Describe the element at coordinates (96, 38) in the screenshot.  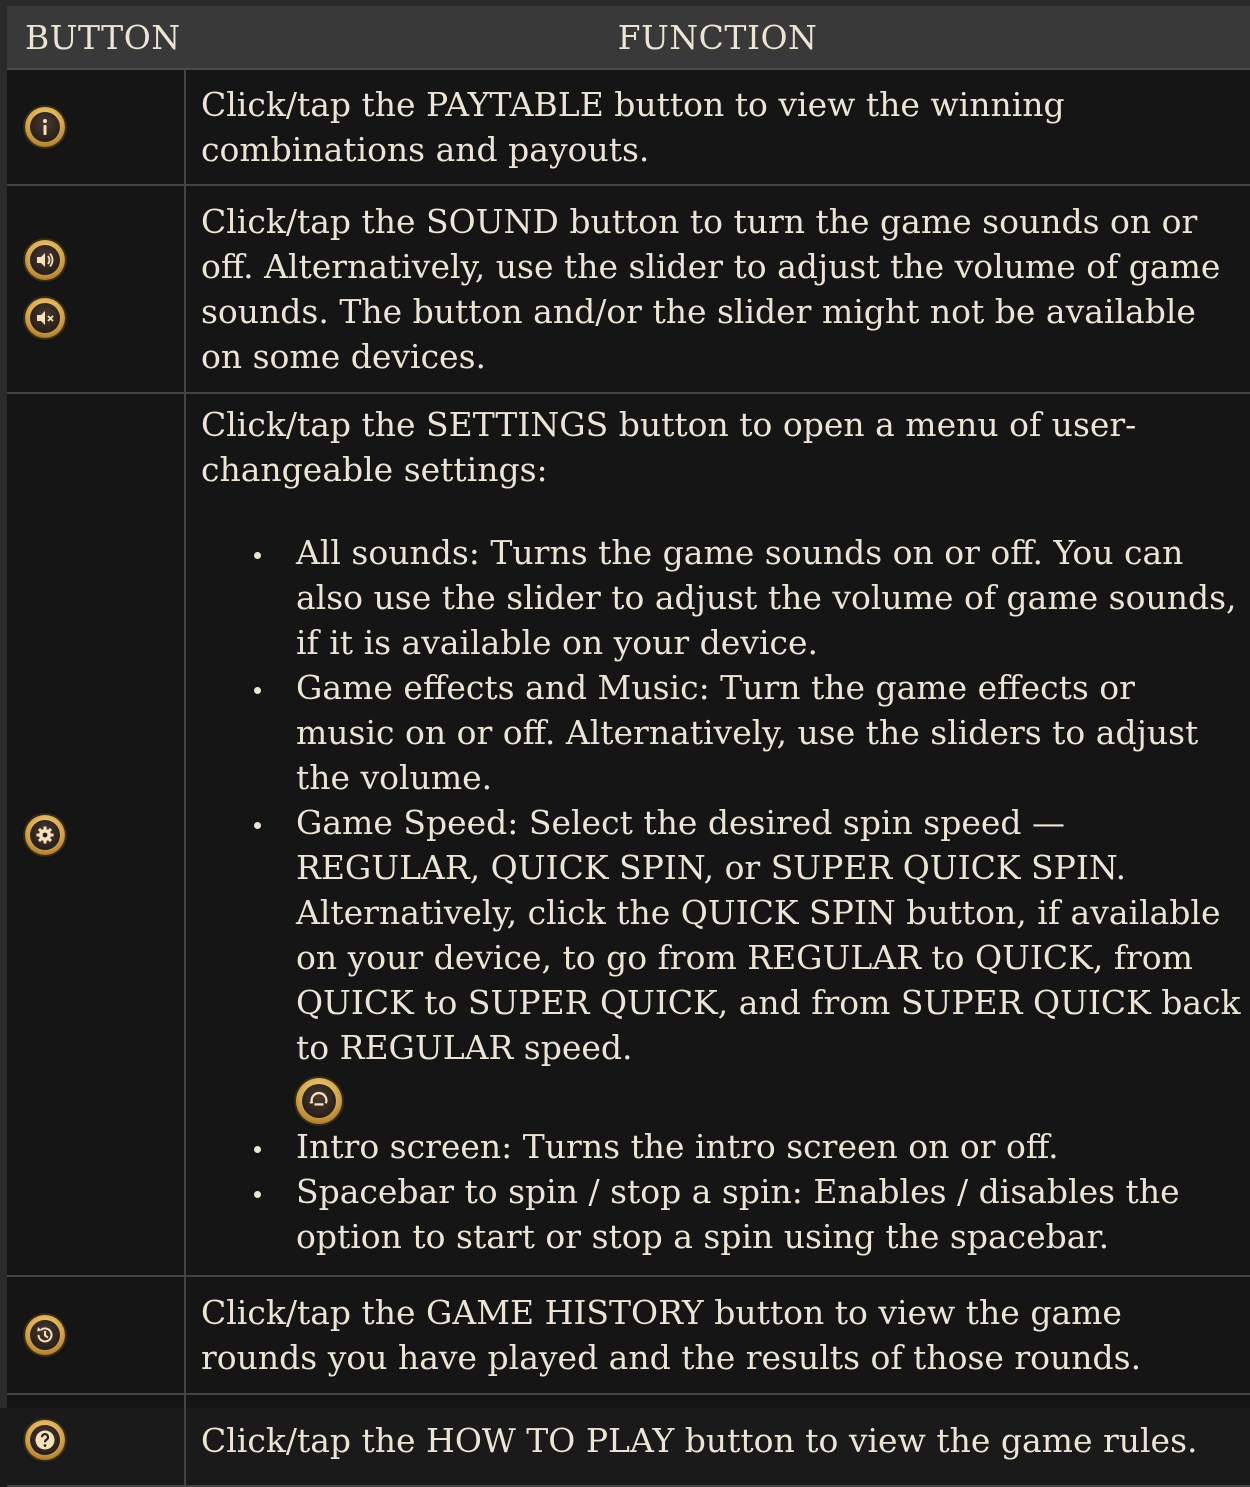
I see `button-column-header: BUTTON` at that location.